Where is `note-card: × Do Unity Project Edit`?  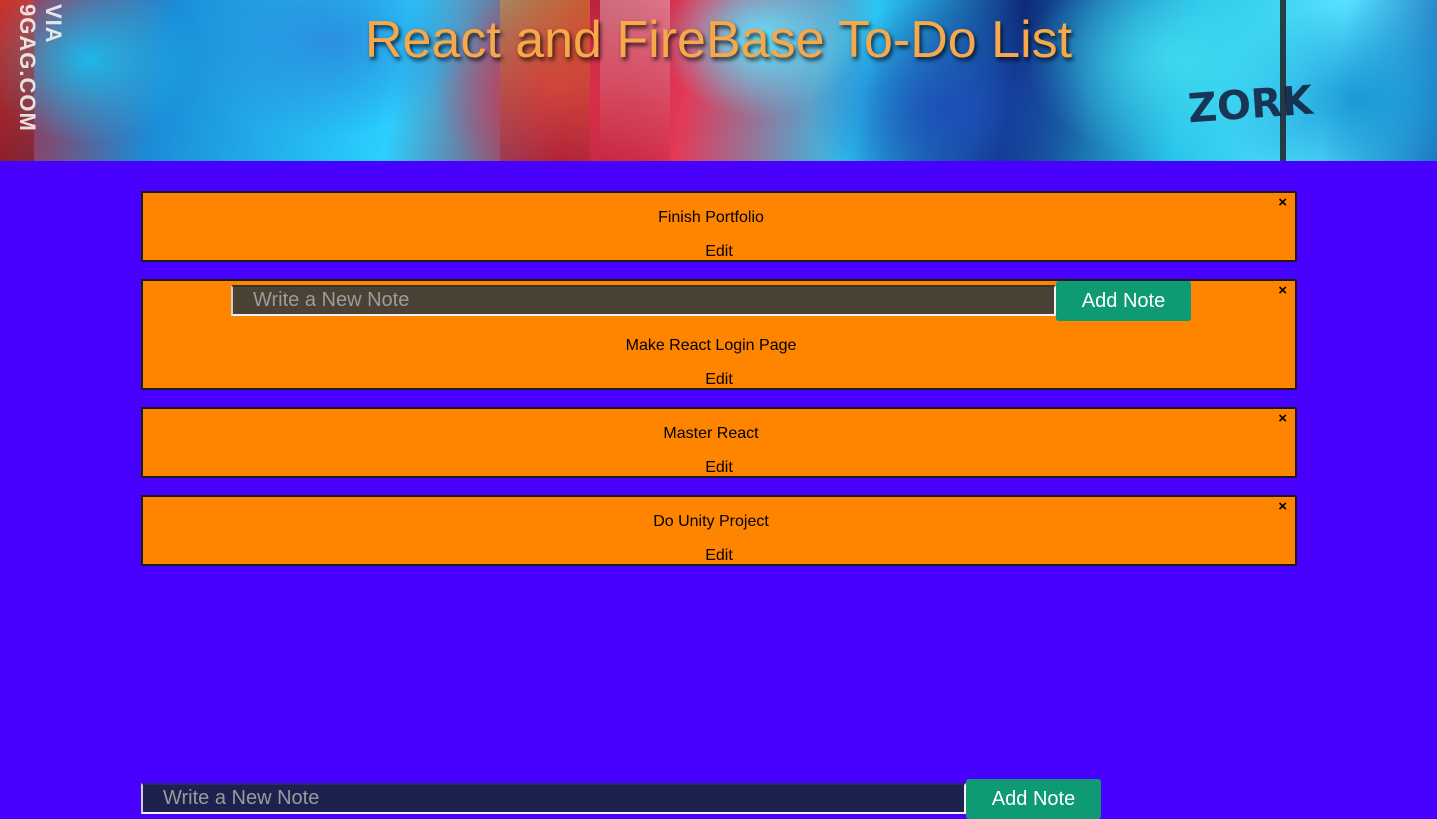
note-card: × Do Unity Project Edit is located at coordinates (719, 530).